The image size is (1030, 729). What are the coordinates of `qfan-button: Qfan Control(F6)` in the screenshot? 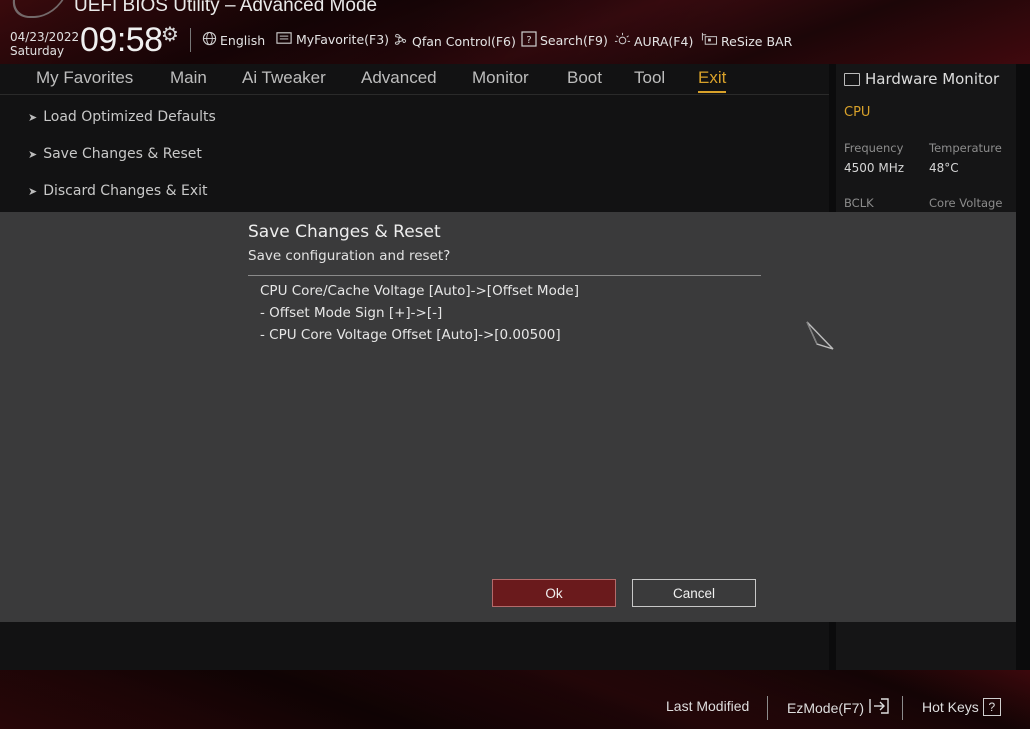 It's located at (454, 41).